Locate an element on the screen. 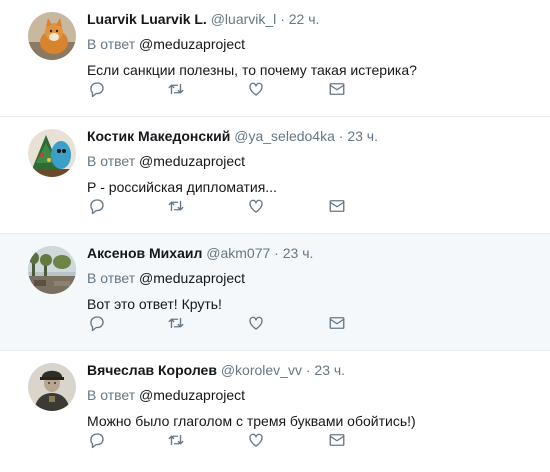 The image size is (550, 472). tweet-header: Аксенов Михаил @akm077 · 23 ч. is located at coordinates (312, 253).